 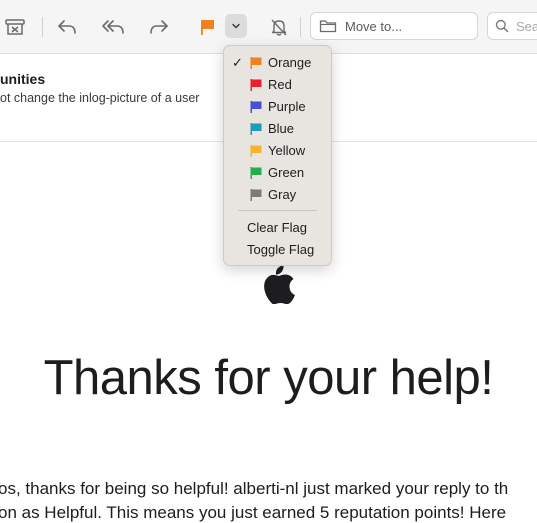 What do you see at coordinates (282, 194) in the screenshot?
I see `menu-item-label: Gray` at bounding box center [282, 194].